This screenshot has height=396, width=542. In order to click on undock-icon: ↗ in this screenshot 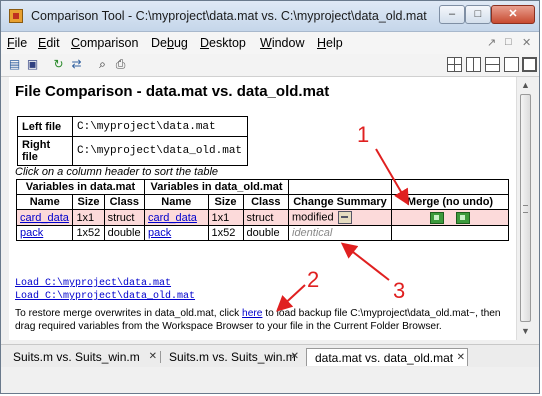, I will do `click(491, 42)`.